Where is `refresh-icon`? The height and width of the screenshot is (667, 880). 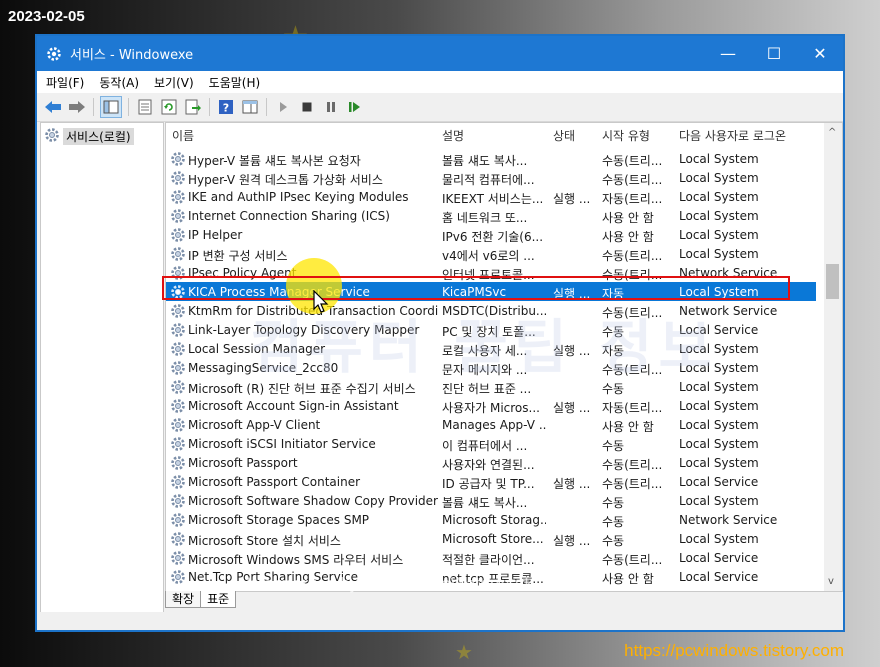
refresh-icon is located at coordinates (169, 107).